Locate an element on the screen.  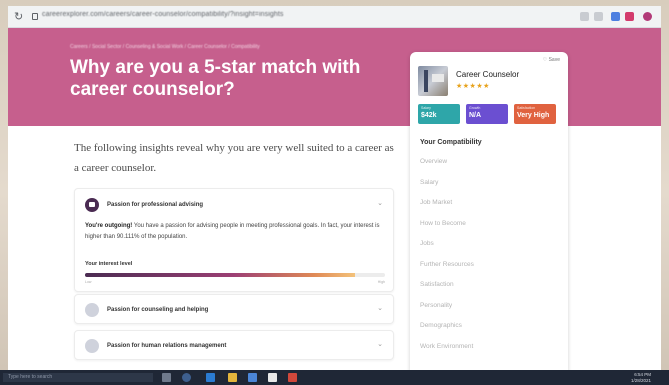
clock-date: 1/28/2021 is located at coordinates (640, 380).